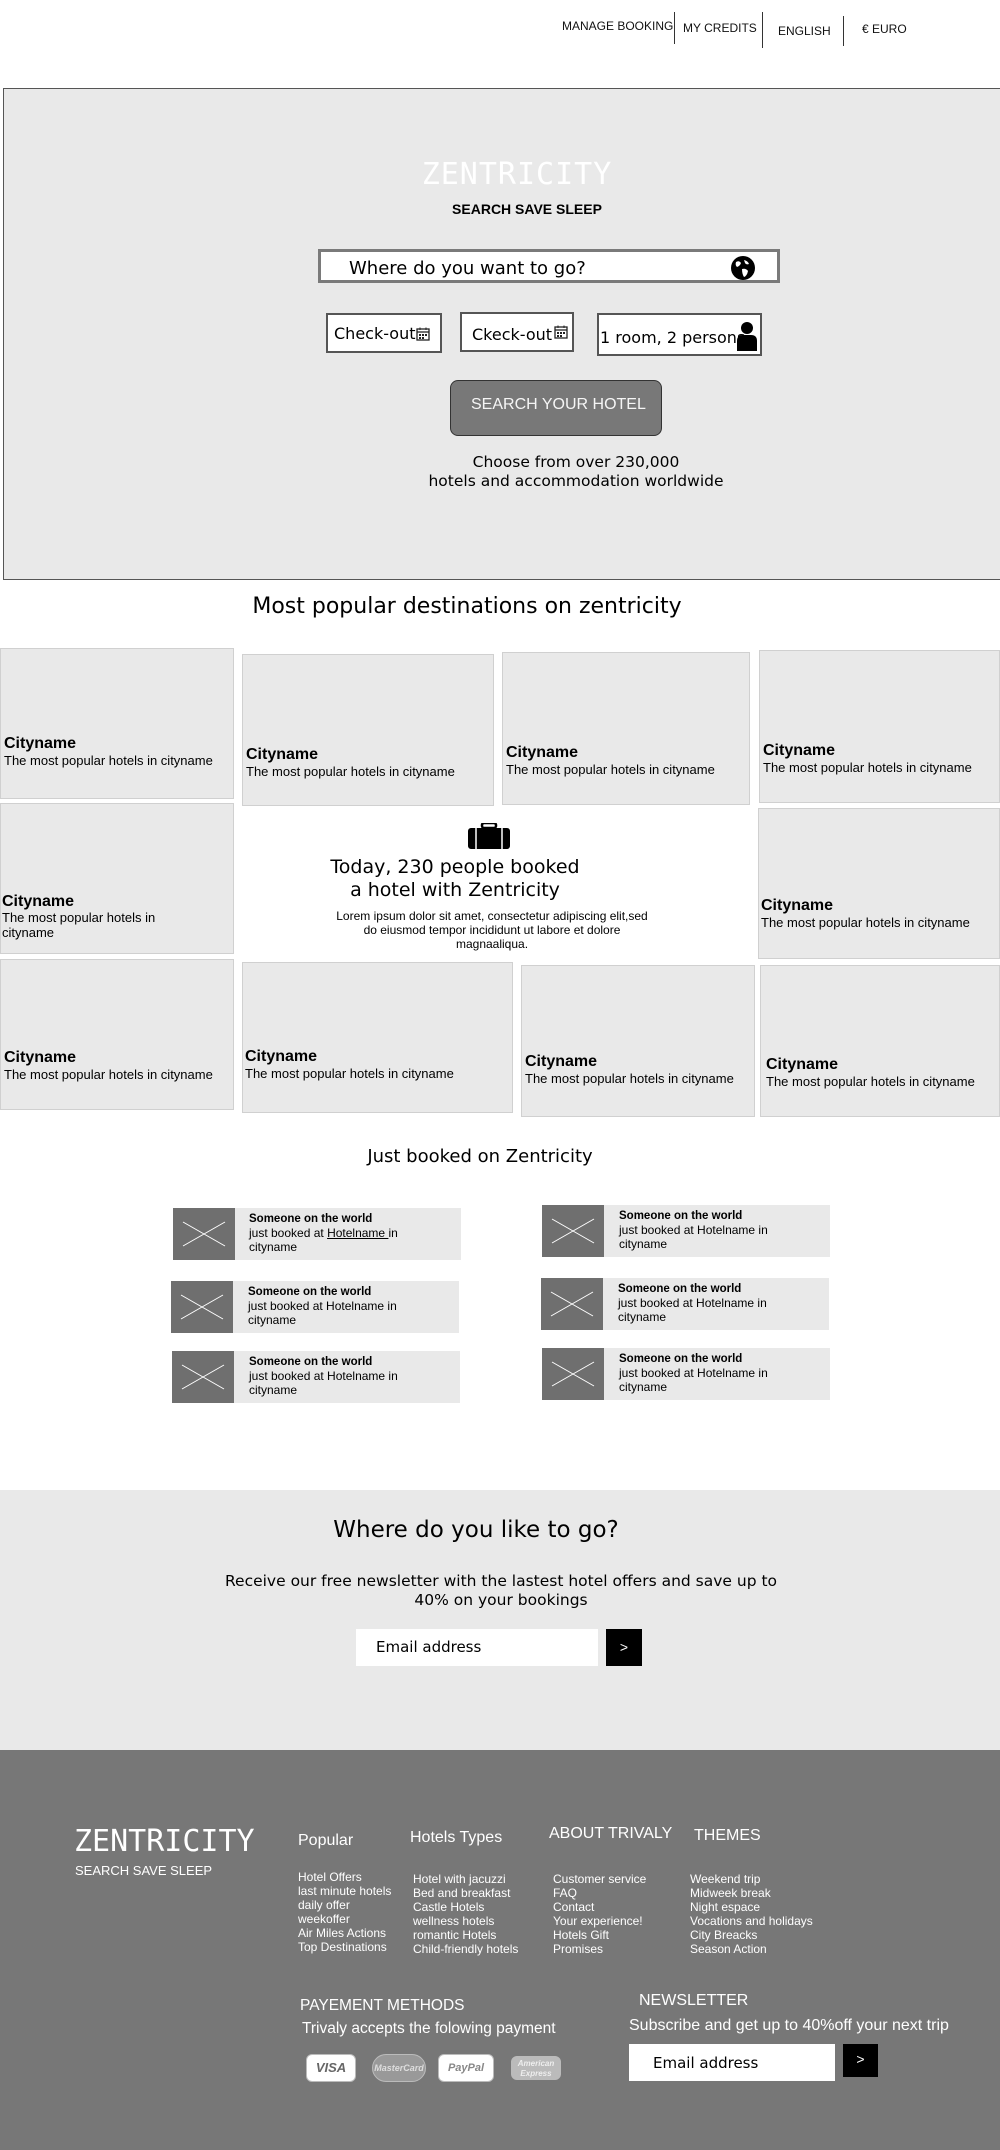  What do you see at coordinates (527, 209) in the screenshot?
I see `hero-tagline: SEARCH SAVE SLEEP` at bounding box center [527, 209].